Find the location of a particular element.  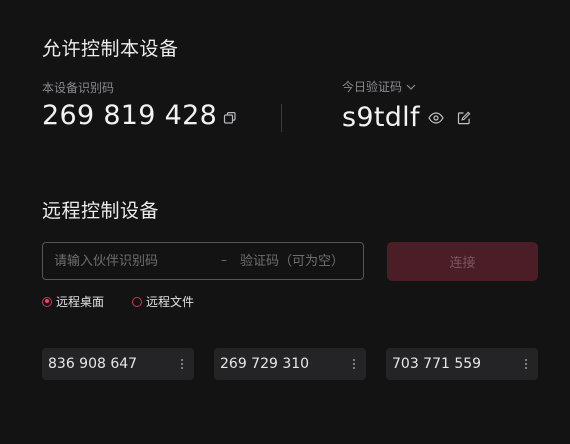

recent-device-id: 269 729 310 is located at coordinates (265, 364).